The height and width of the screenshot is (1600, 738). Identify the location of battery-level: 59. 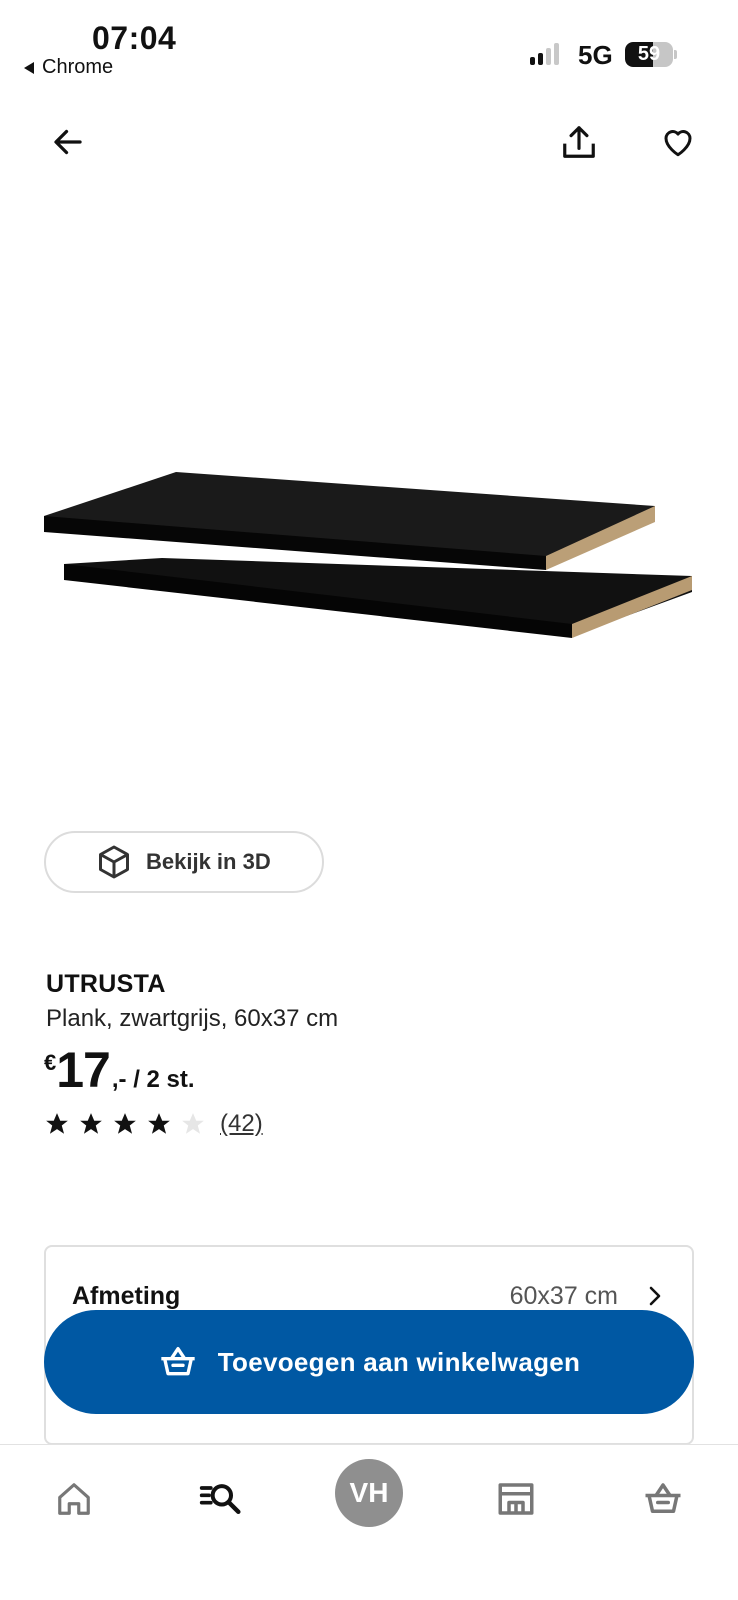
(649, 54).